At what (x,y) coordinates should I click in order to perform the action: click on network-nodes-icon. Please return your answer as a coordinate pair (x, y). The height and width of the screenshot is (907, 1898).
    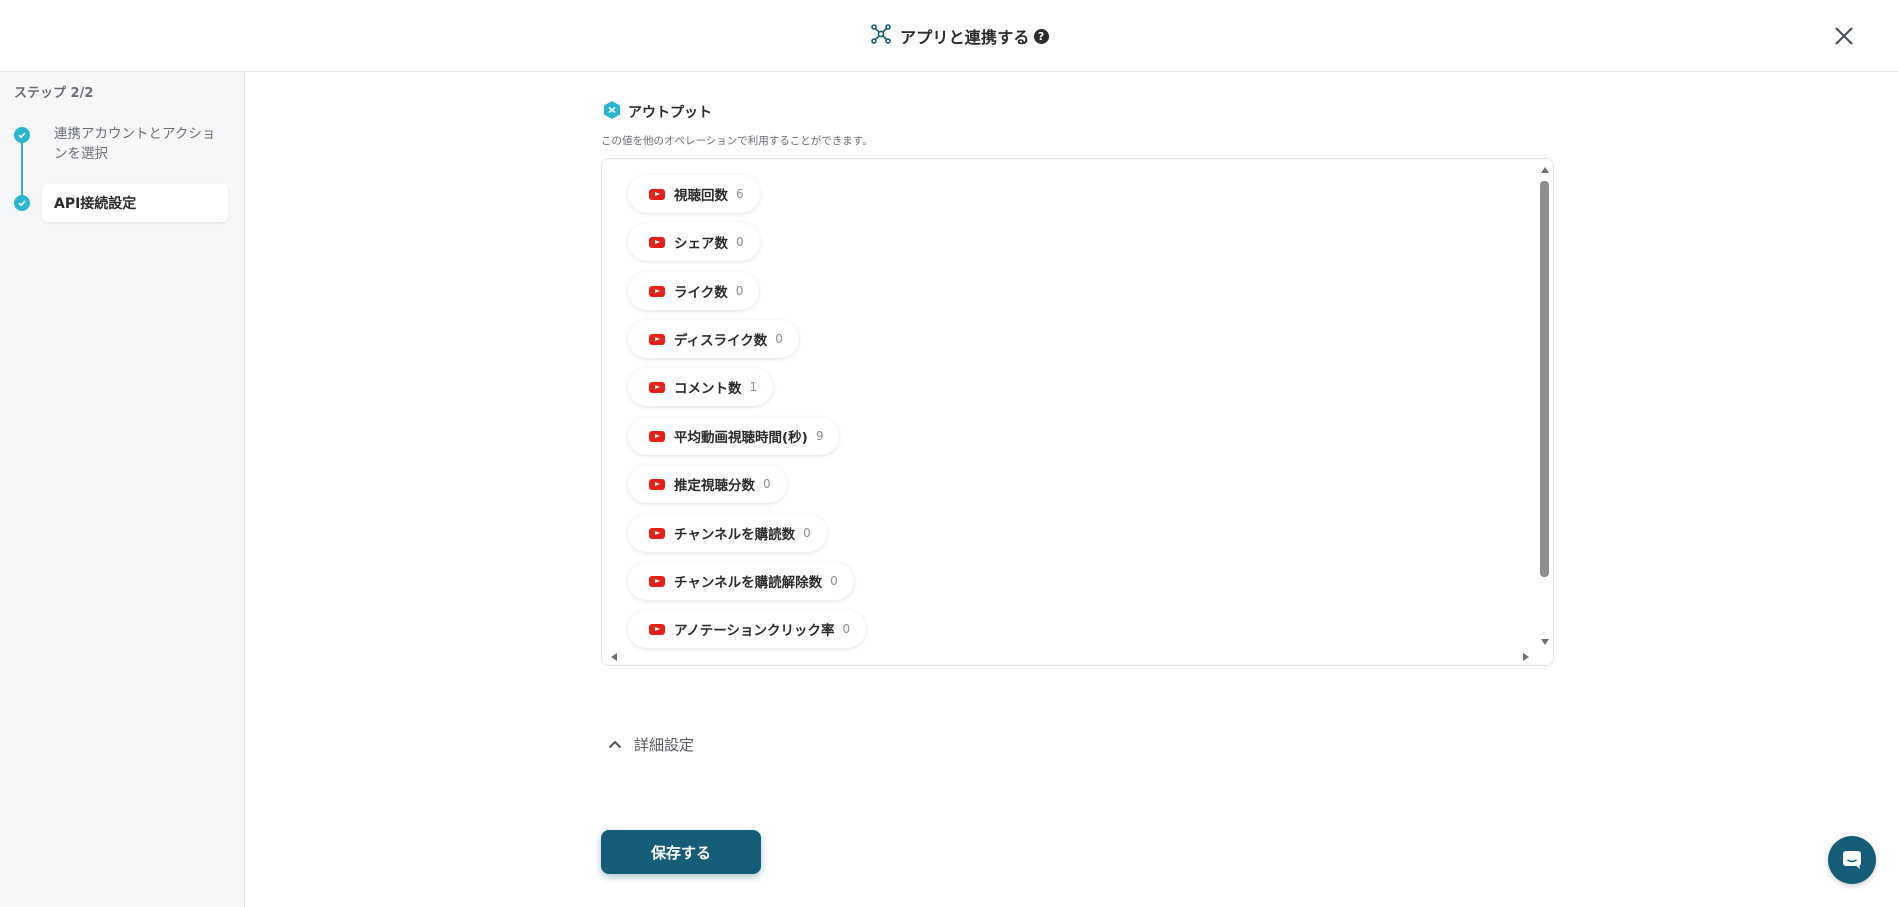
    Looking at the image, I should click on (881, 36).